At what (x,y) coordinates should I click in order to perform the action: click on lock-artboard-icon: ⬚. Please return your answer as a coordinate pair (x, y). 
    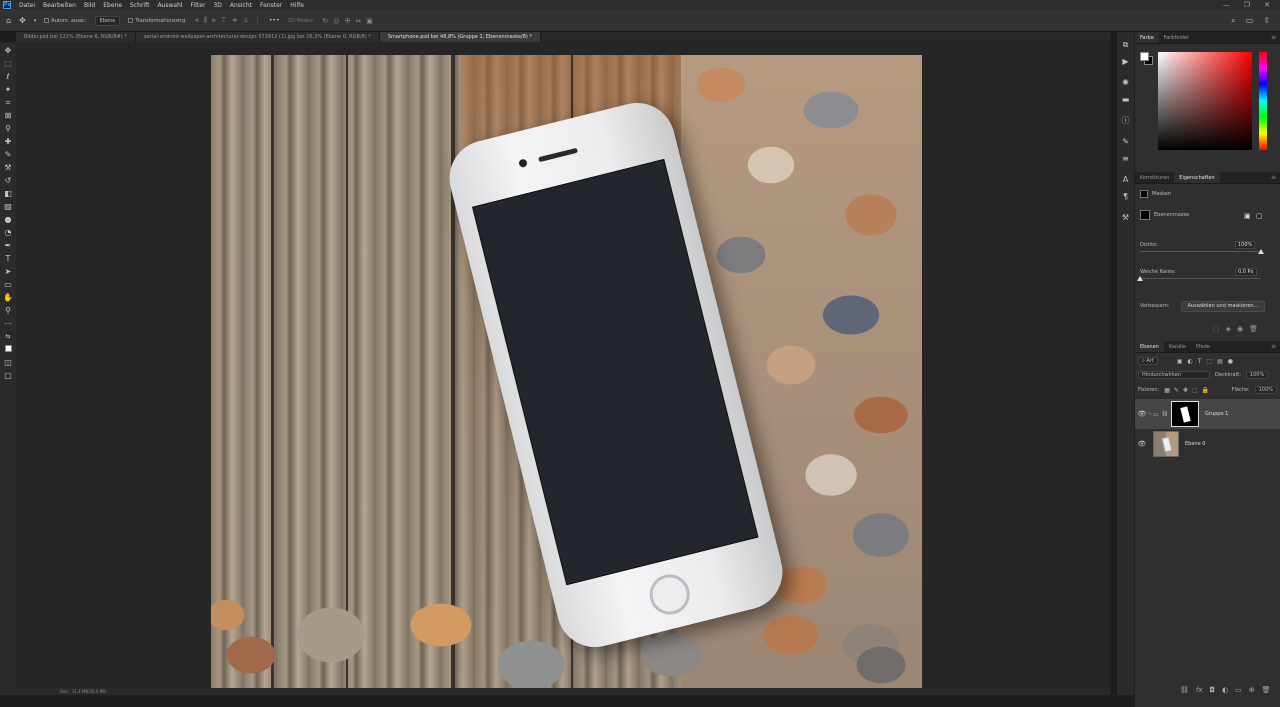
    Looking at the image, I should click on (1195, 390).